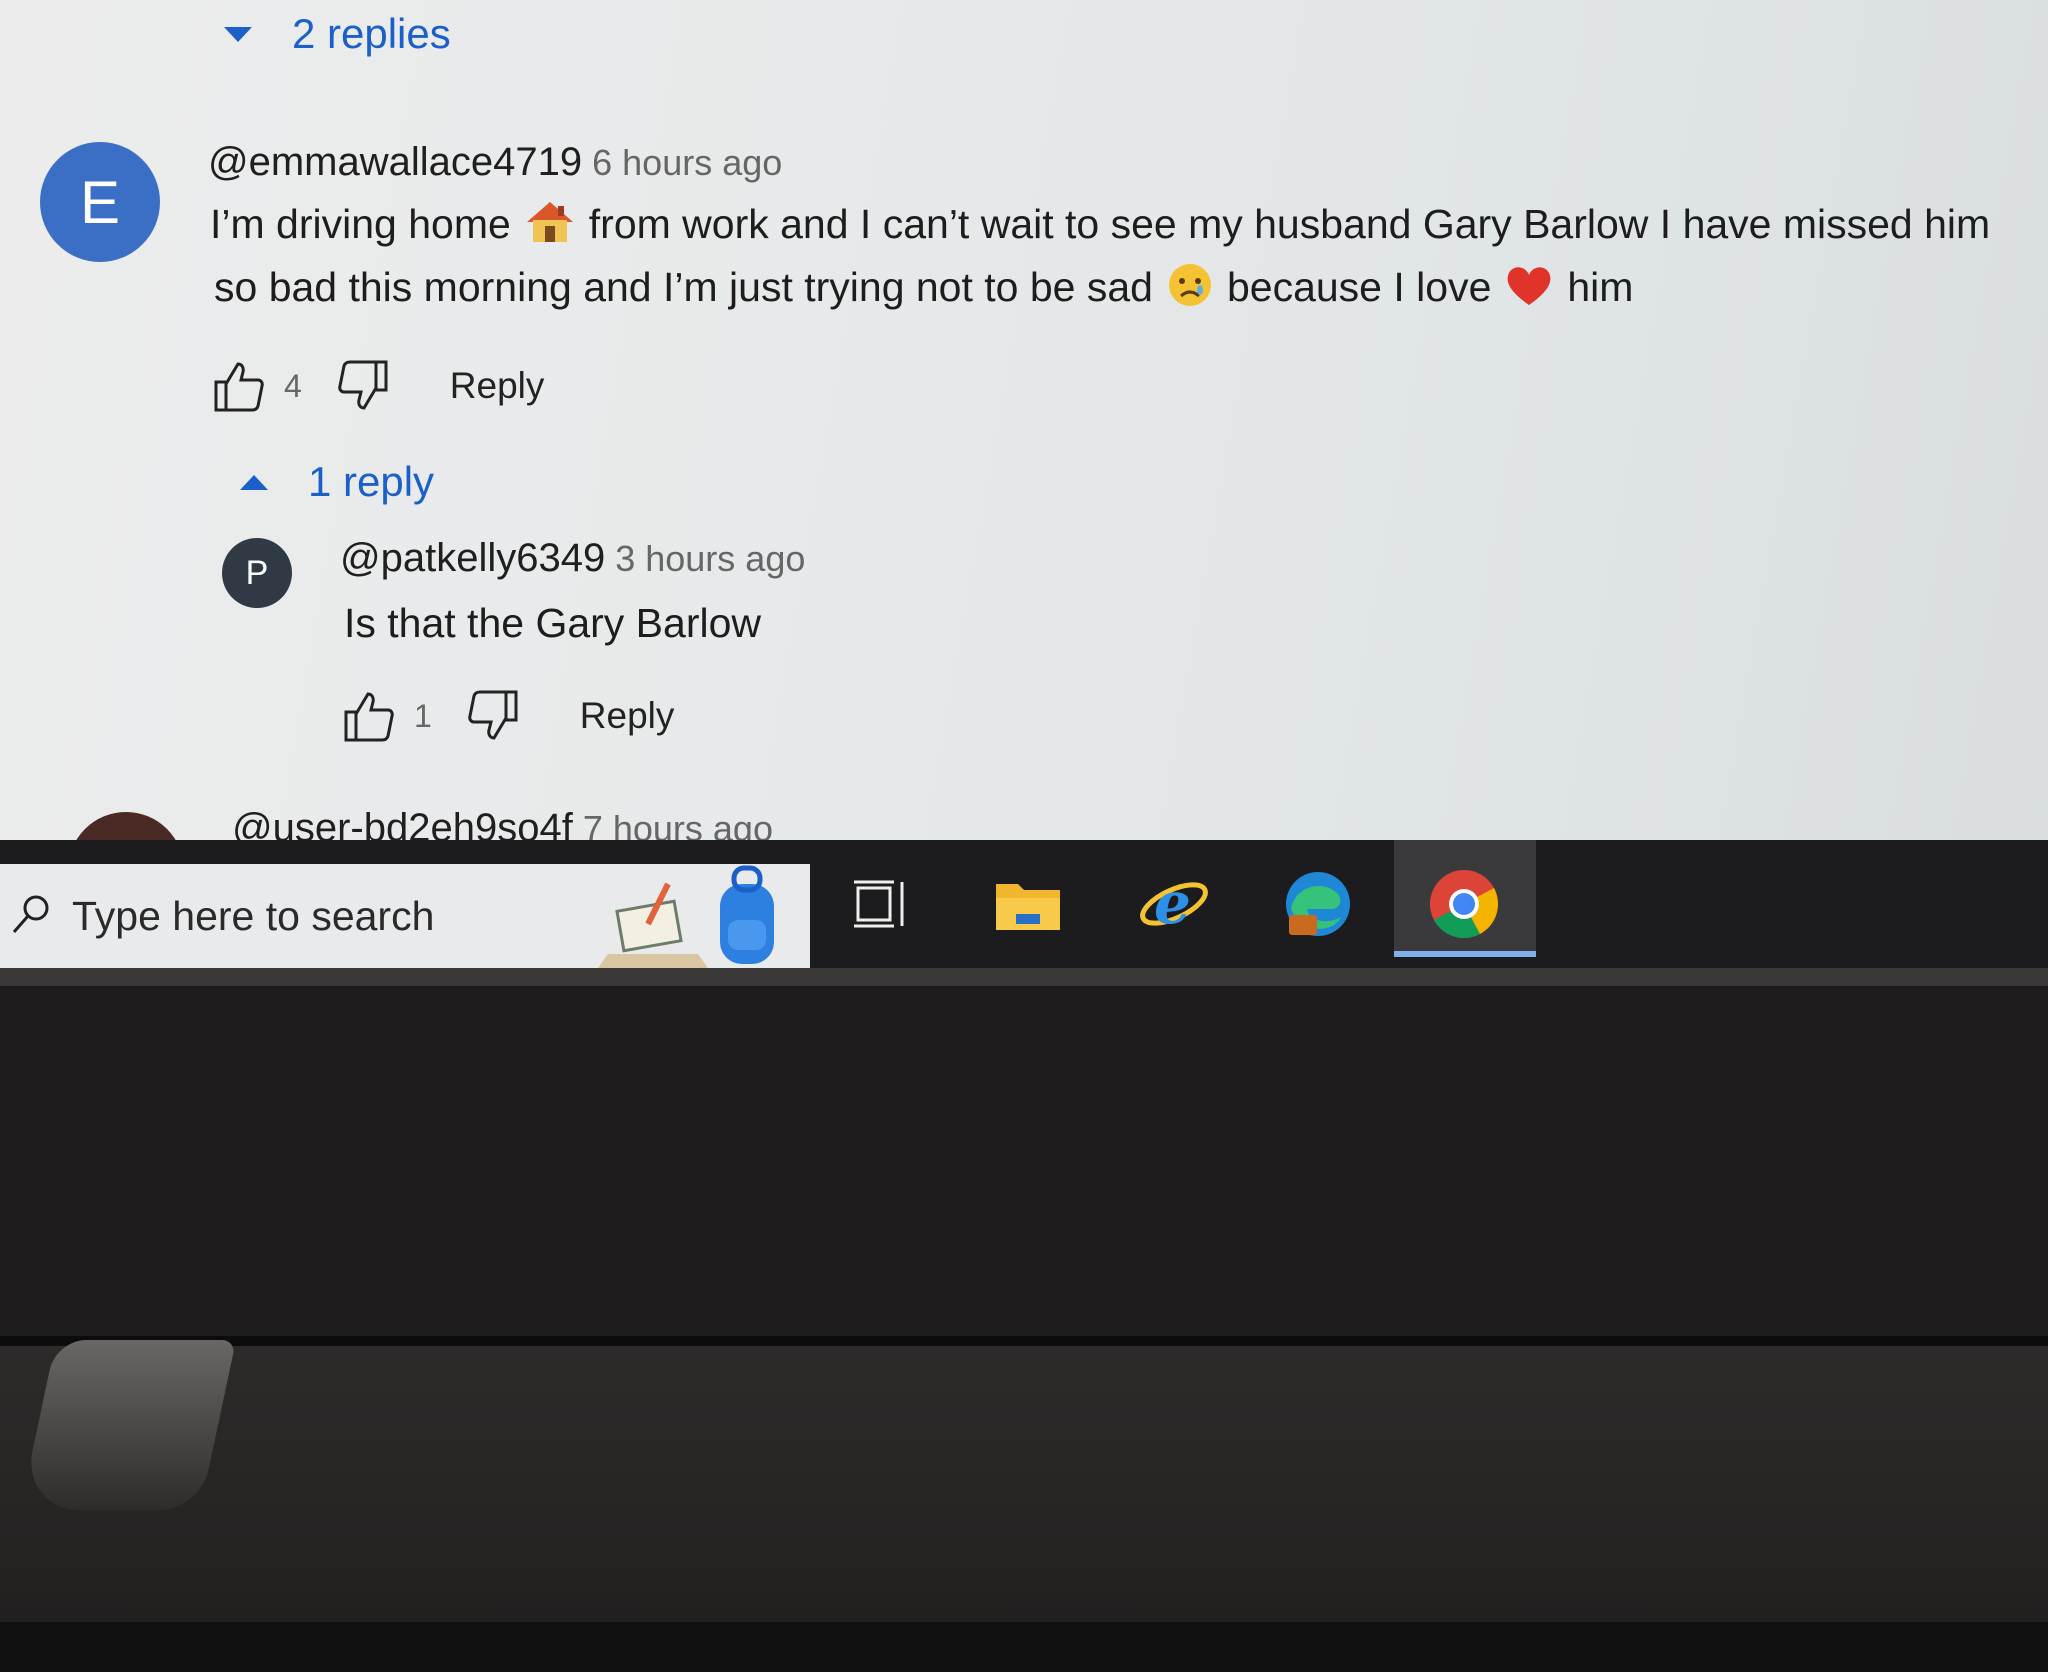 The height and width of the screenshot is (1672, 2048). I want to click on avatar-letter: E, so click(100, 202).